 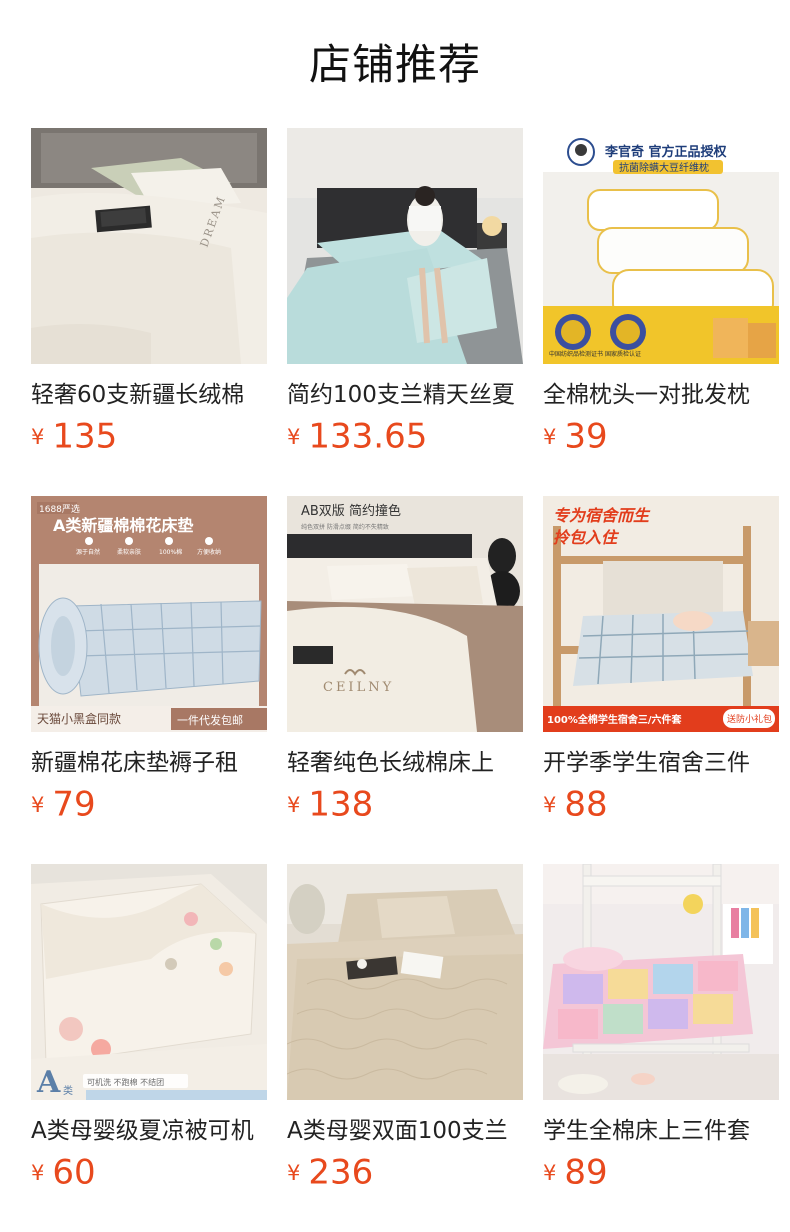 I want to click on price-amount: 39, so click(x=586, y=436).